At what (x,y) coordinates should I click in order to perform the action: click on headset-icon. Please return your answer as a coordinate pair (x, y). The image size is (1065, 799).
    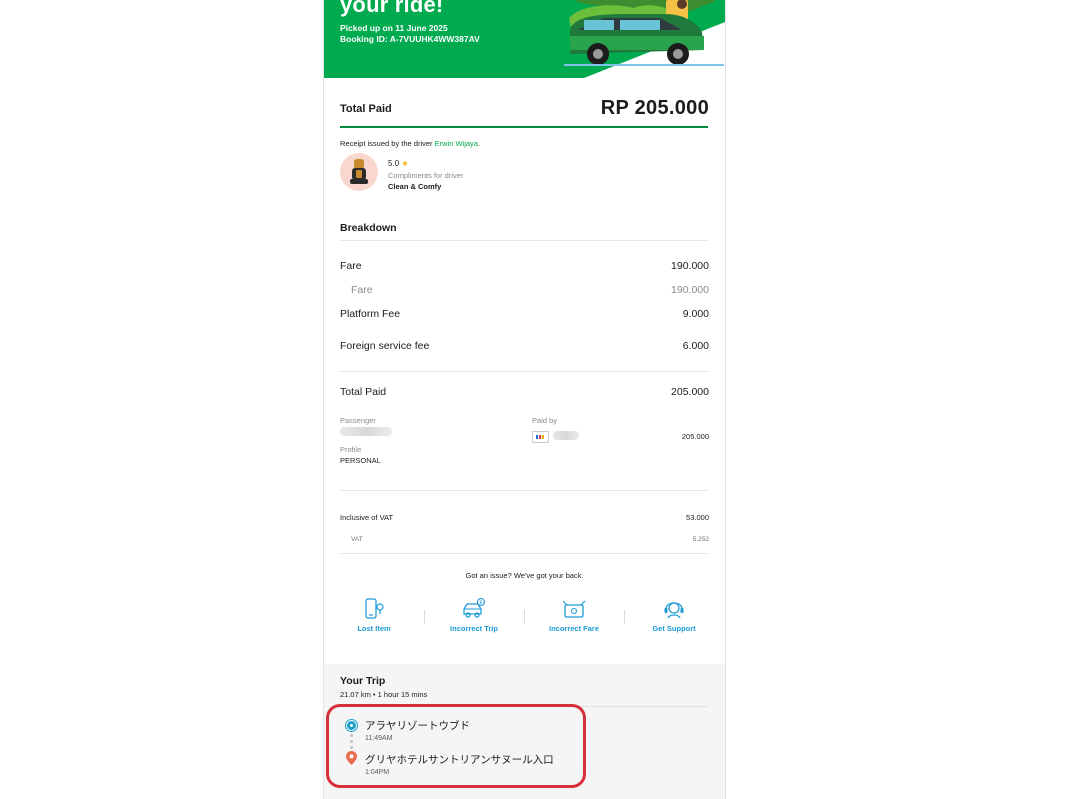
    Looking at the image, I should click on (674, 610).